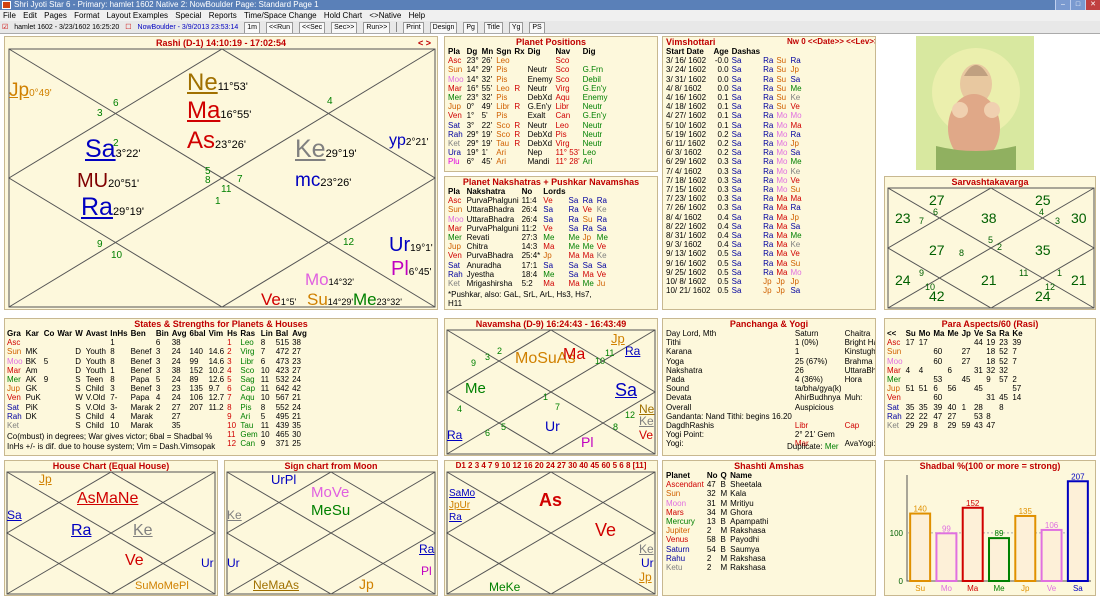  I want to click on shadbal-bar-mo, so click(946, 557).